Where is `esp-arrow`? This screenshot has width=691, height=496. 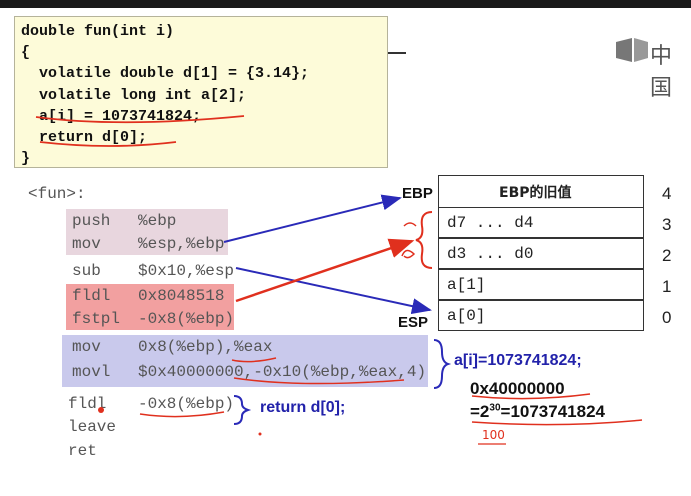
esp-arrow is located at coordinates (333, 291).